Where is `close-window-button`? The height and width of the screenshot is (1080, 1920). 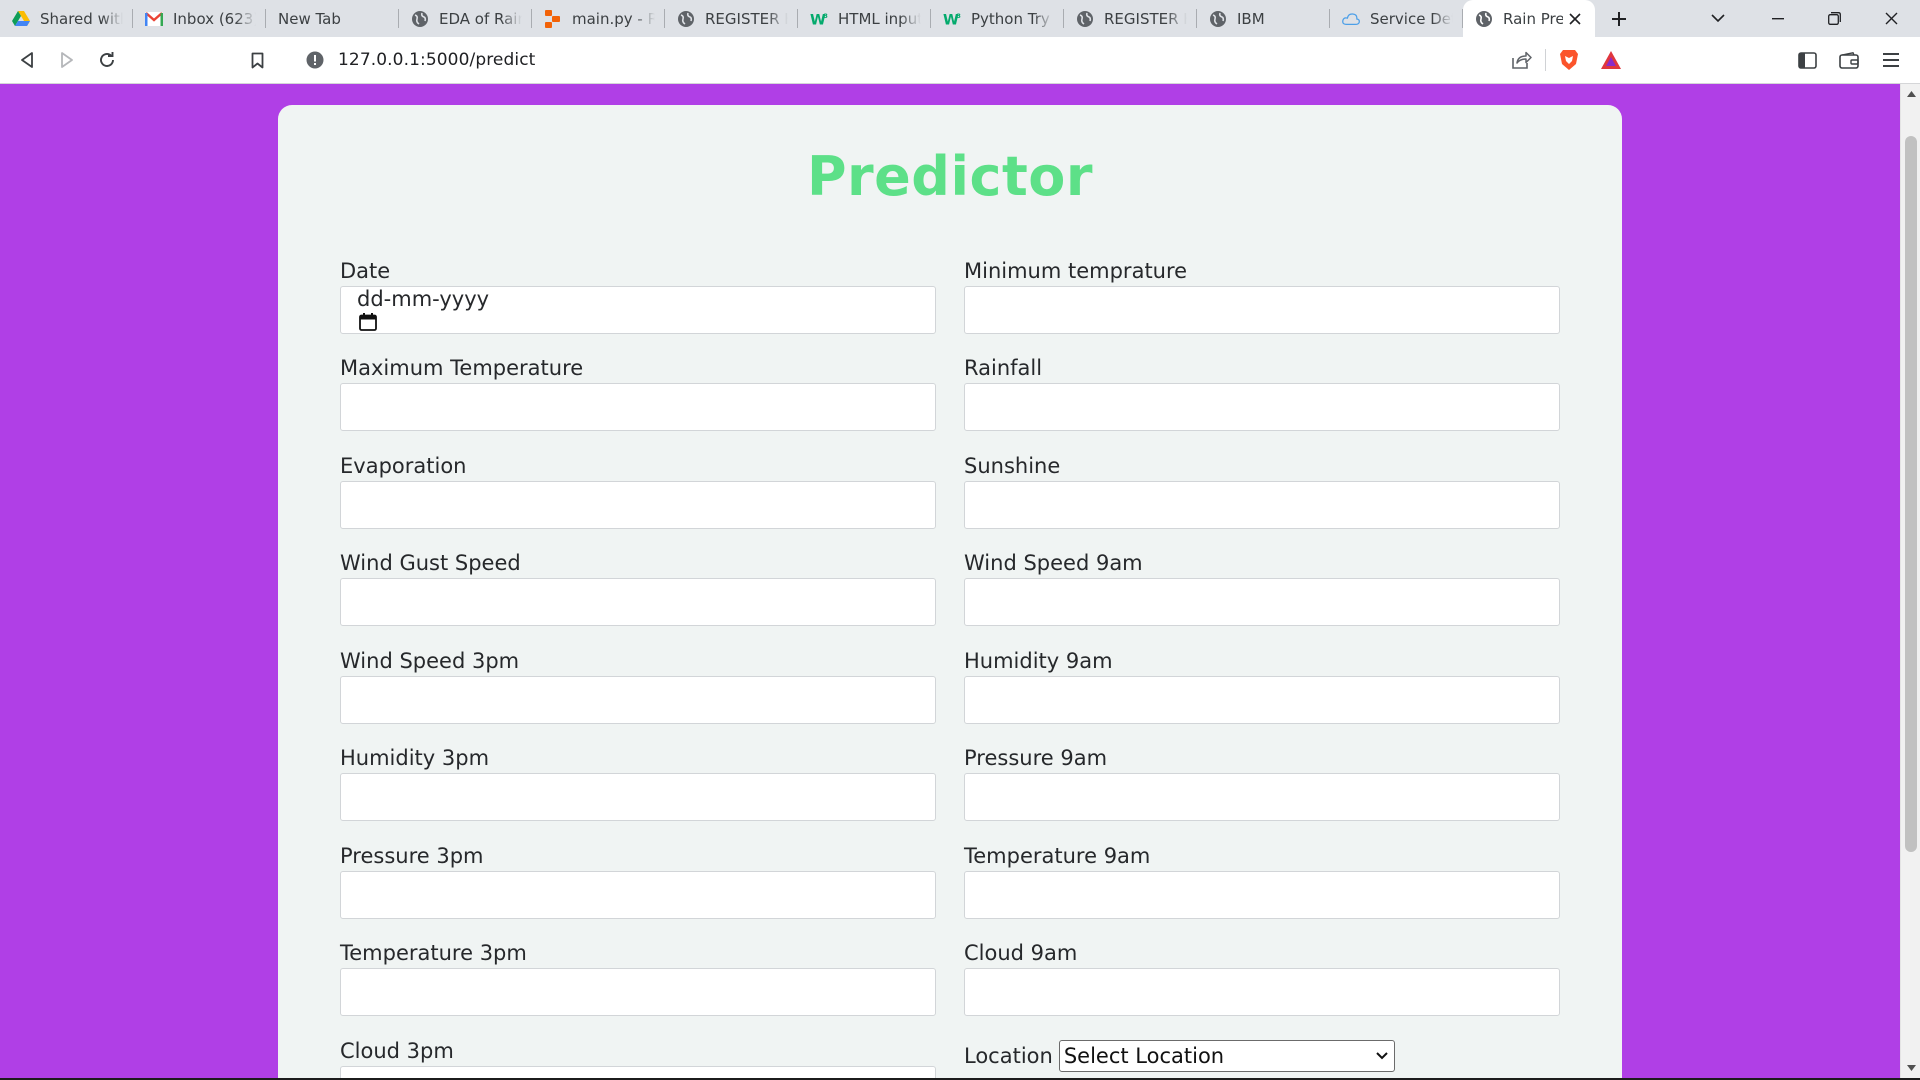
close-window-button is located at coordinates (1891, 18).